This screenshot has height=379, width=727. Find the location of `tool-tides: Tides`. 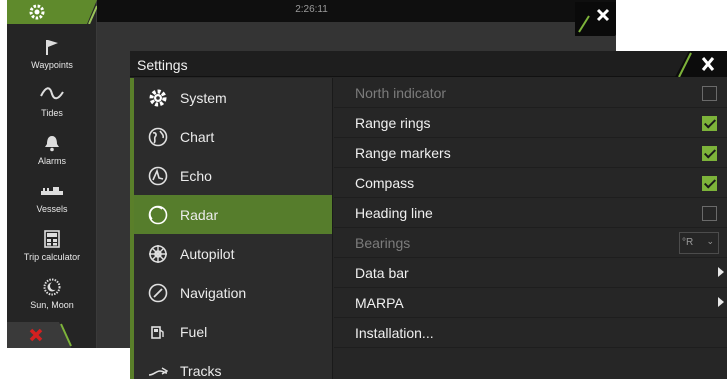

tool-tides: Tides is located at coordinates (52, 102).